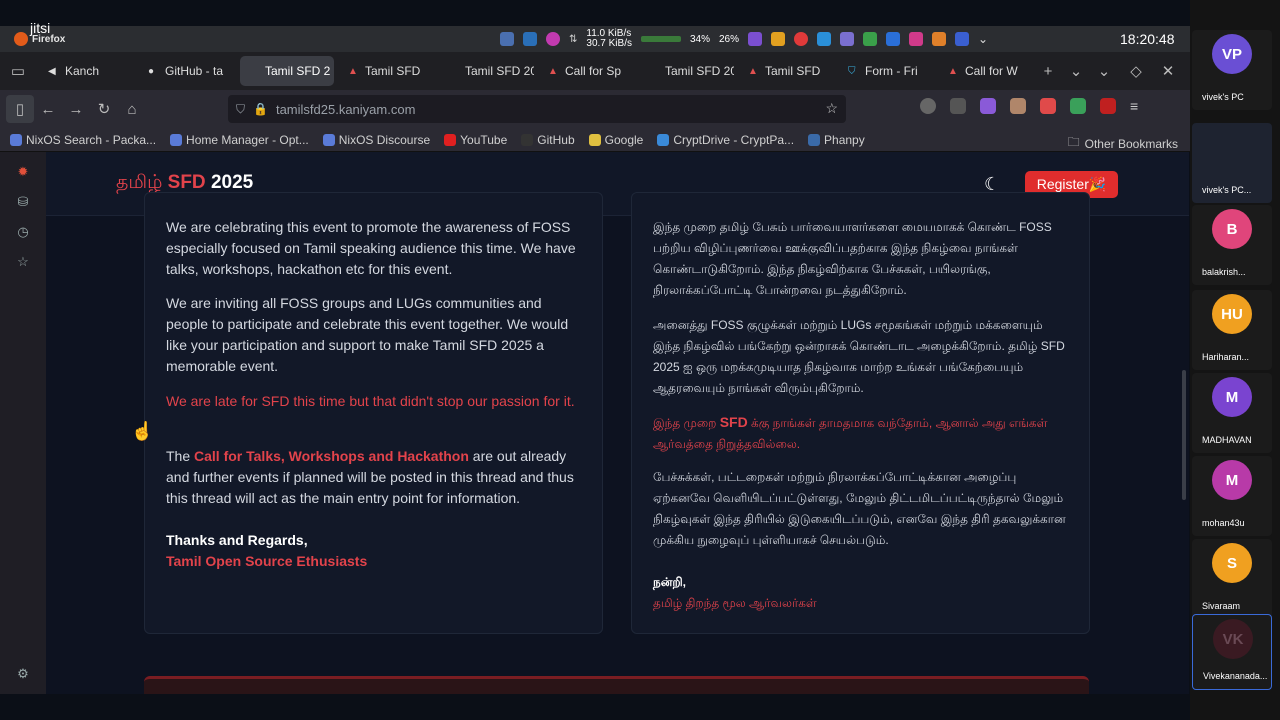 This screenshot has width=1280, height=720. What do you see at coordinates (18, 71) in the screenshot?
I see `tab-overview-icon: ▭` at bounding box center [18, 71].